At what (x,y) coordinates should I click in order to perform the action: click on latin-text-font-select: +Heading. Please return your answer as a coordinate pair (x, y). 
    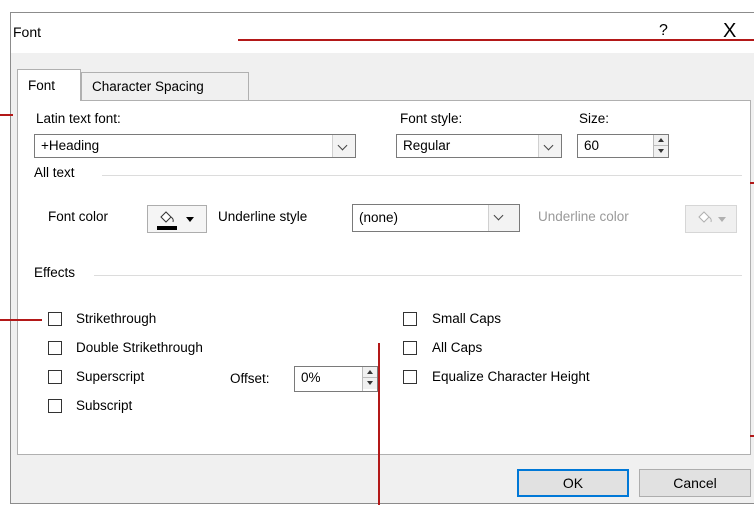
    Looking at the image, I should click on (195, 146).